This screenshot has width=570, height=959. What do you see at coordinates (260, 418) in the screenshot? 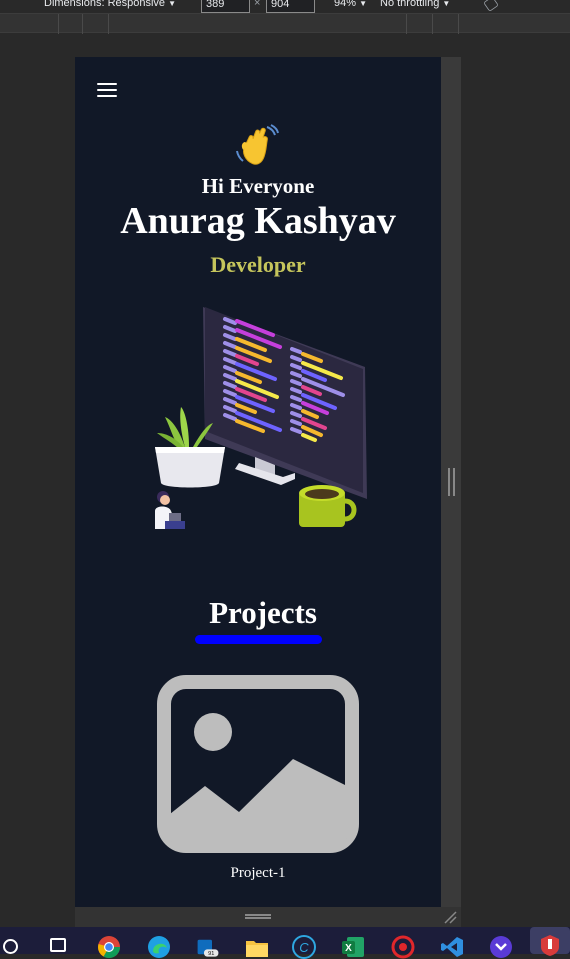
I see `developer-illustration` at bounding box center [260, 418].